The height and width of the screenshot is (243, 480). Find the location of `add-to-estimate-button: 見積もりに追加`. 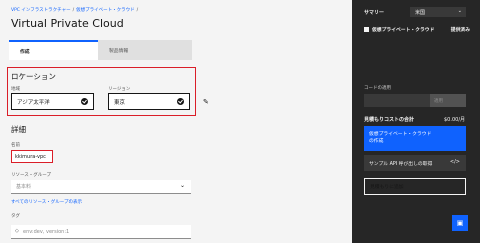

add-to-estimate-button: 見積もりに追加 is located at coordinates (415, 186).